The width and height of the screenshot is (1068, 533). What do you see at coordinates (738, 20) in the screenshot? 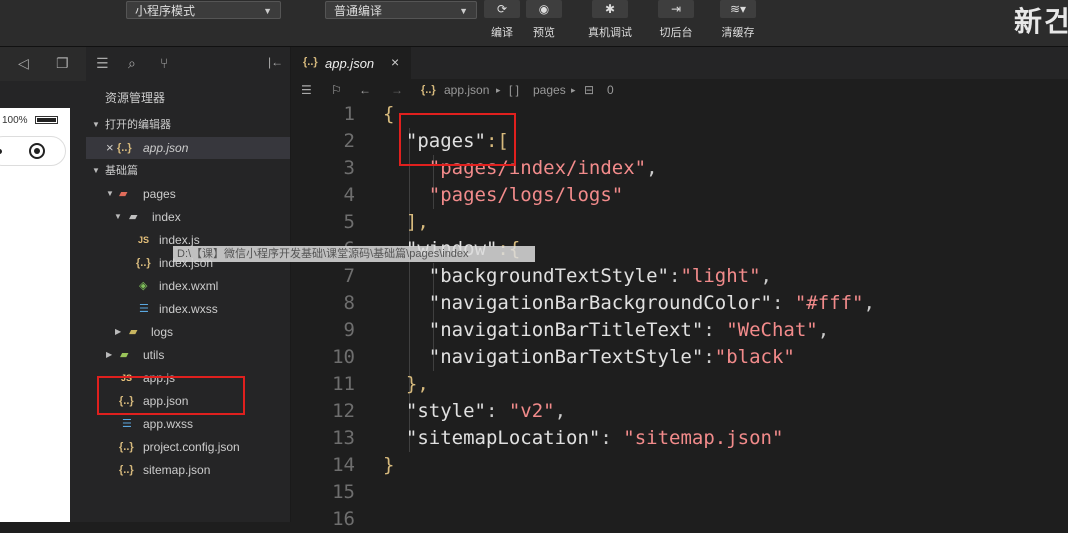
I see `clear-cache-button: ≋▾ 清缓存` at bounding box center [738, 20].